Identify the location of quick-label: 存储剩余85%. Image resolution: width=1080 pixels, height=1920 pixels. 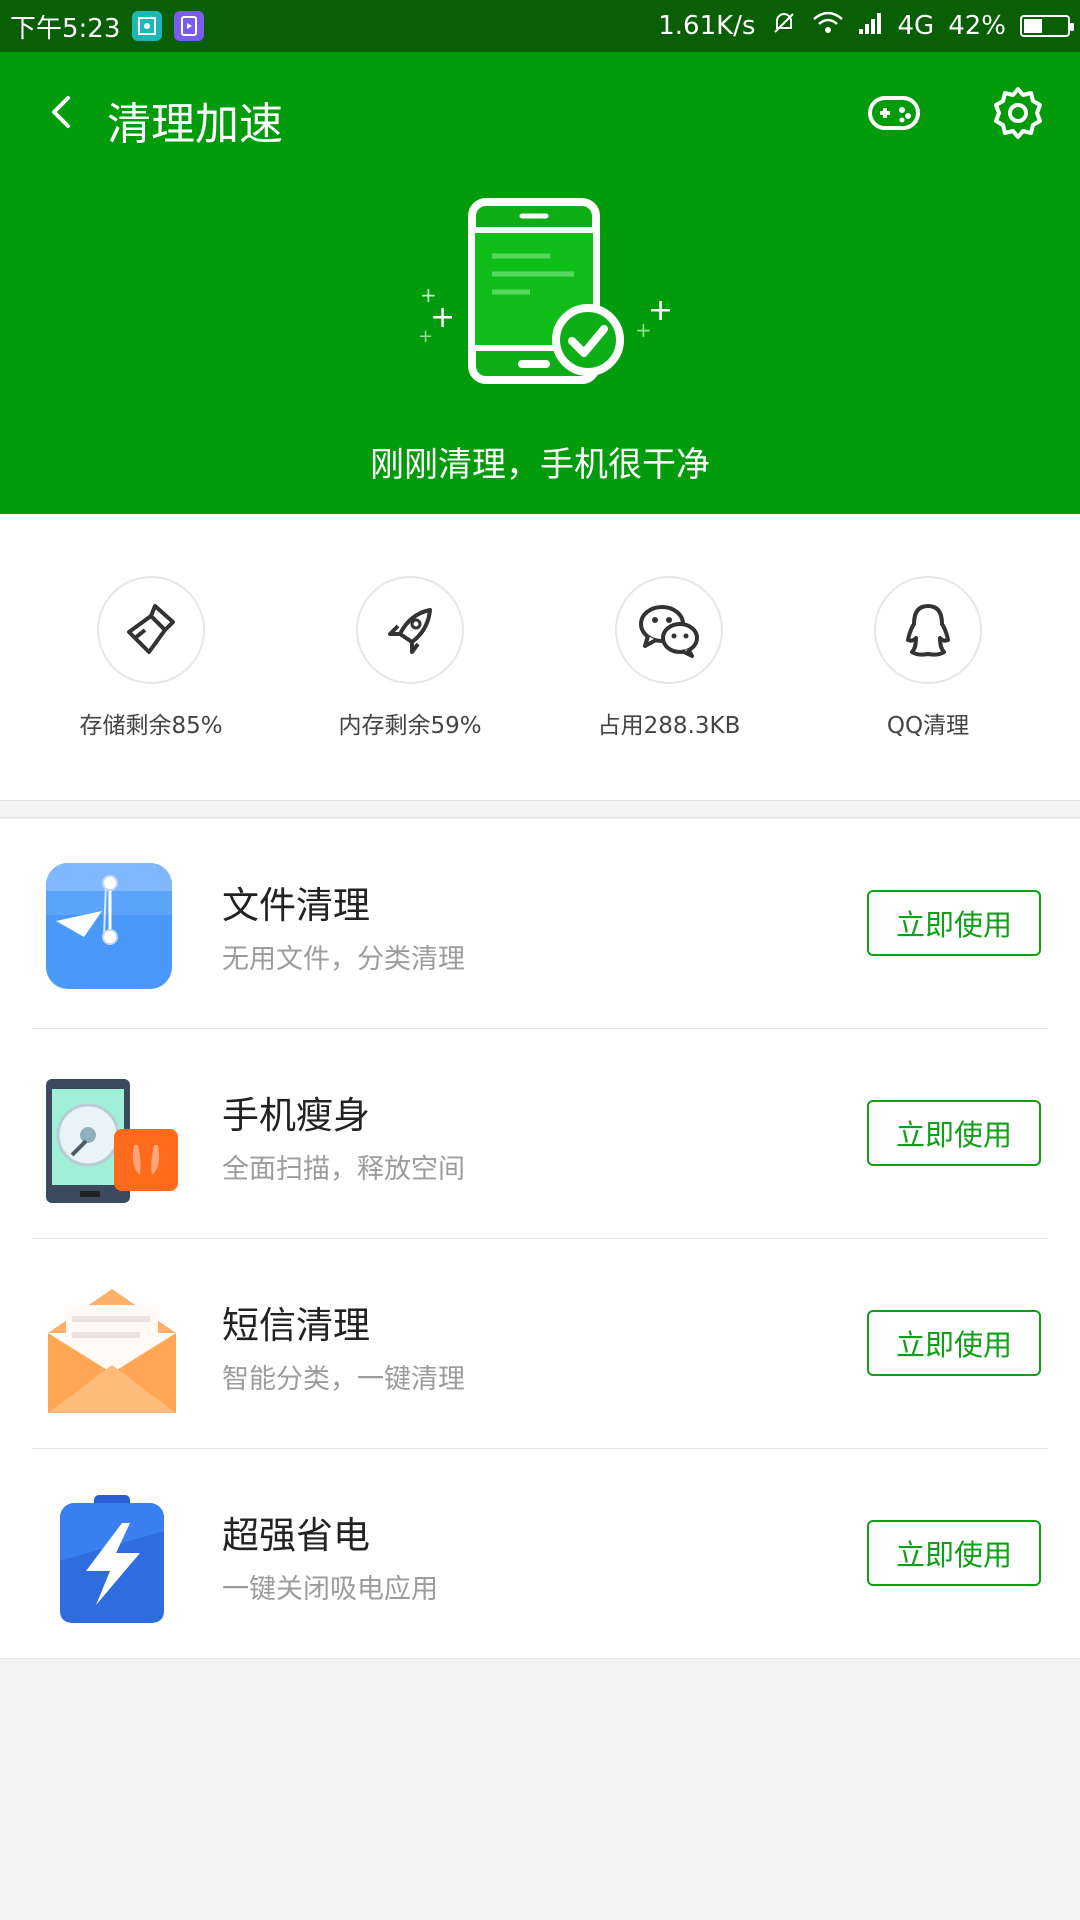
(151, 726).